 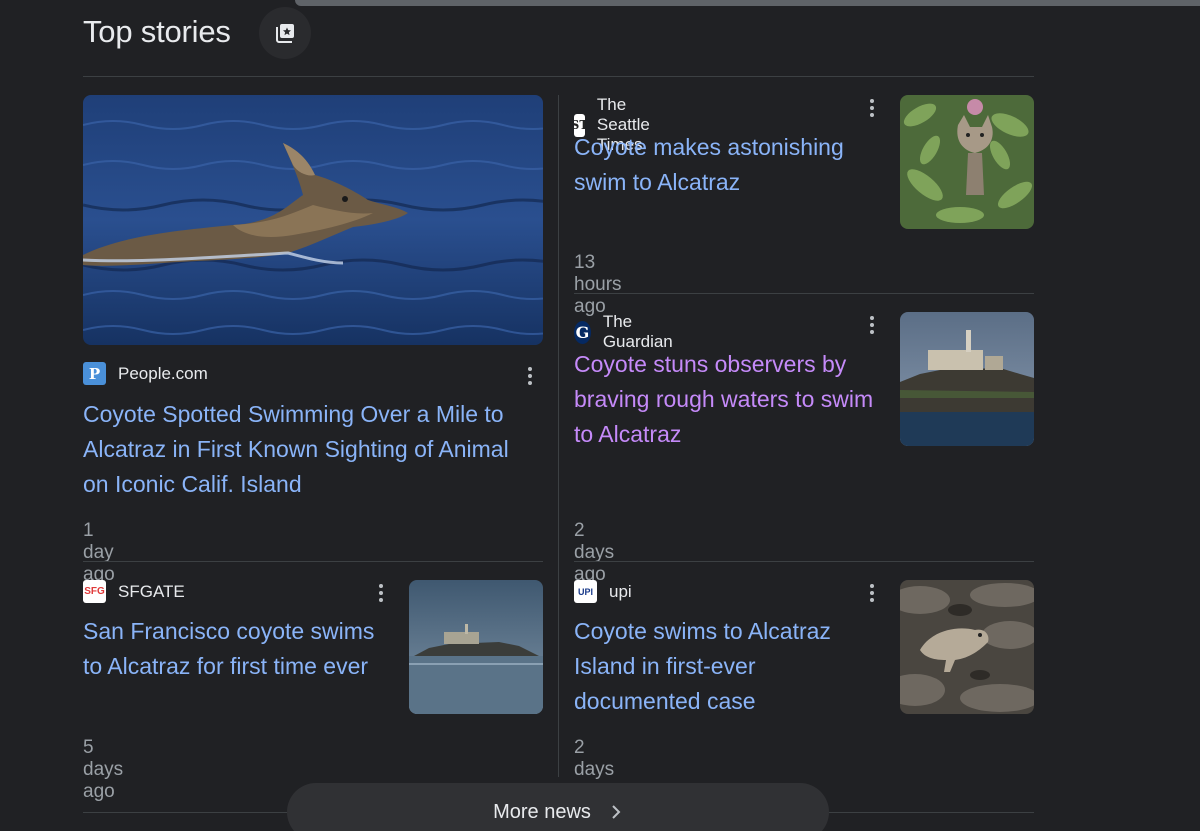 What do you see at coordinates (585, 591) in the screenshot?
I see `upi-logo-icon: UPI` at bounding box center [585, 591].